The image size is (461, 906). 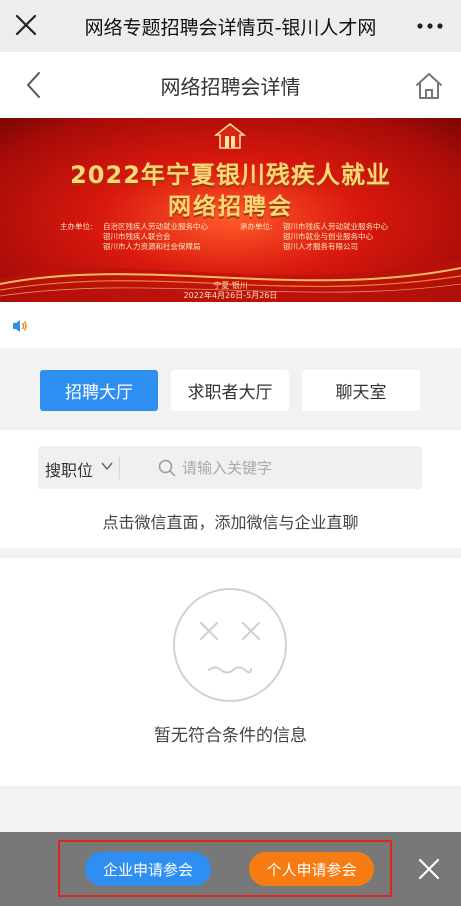 I want to click on wechat-page-title: 网络专题招聘会详情页-银川人才网, so click(x=230, y=27).